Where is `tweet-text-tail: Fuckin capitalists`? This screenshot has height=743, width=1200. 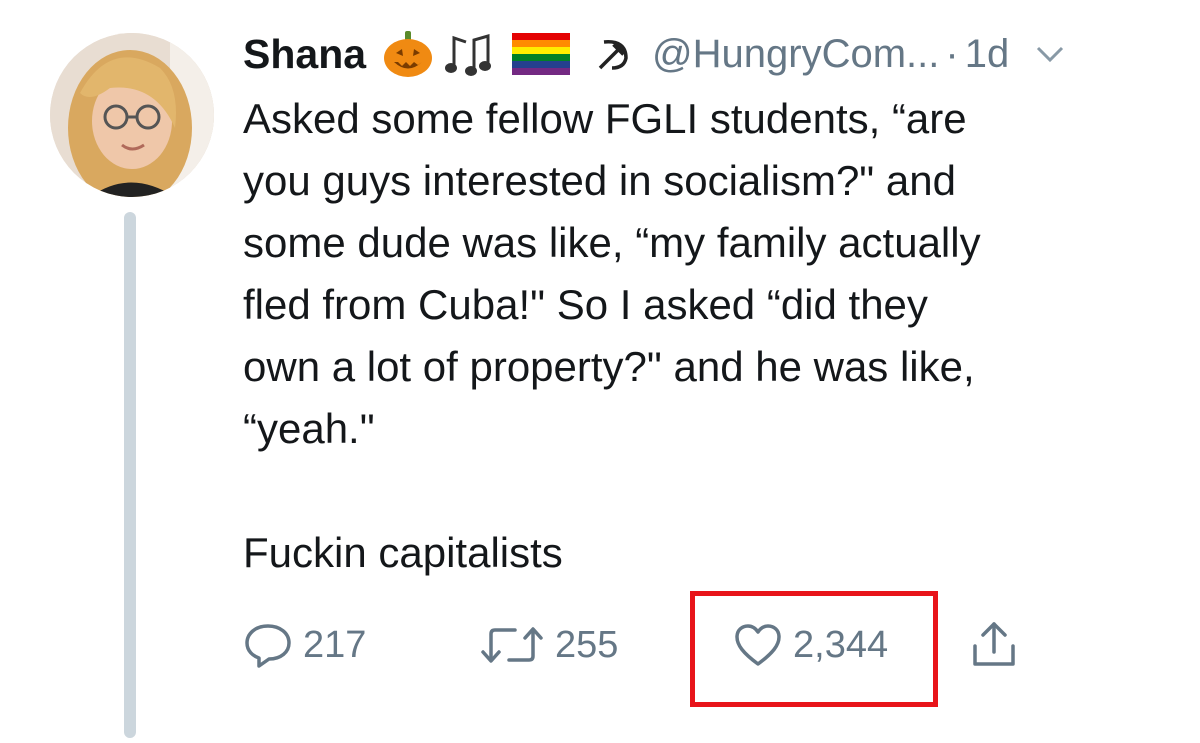
tweet-text-tail: Fuckin capitalists is located at coordinates (403, 552).